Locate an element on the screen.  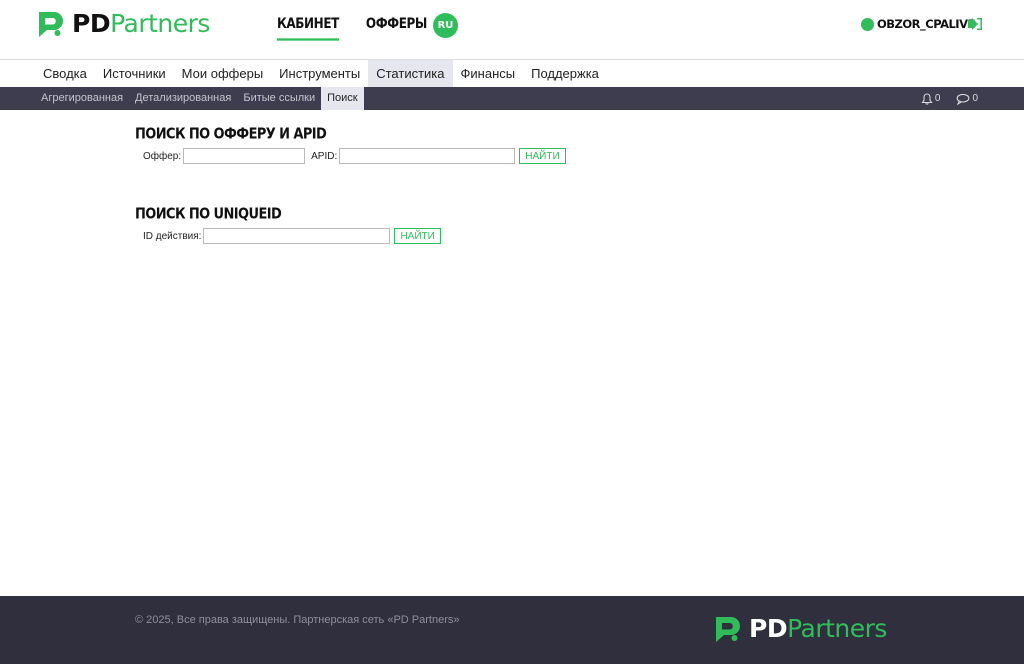
uniqueid-search-form: ID действия: НАЙТИ is located at coordinates (292, 236).